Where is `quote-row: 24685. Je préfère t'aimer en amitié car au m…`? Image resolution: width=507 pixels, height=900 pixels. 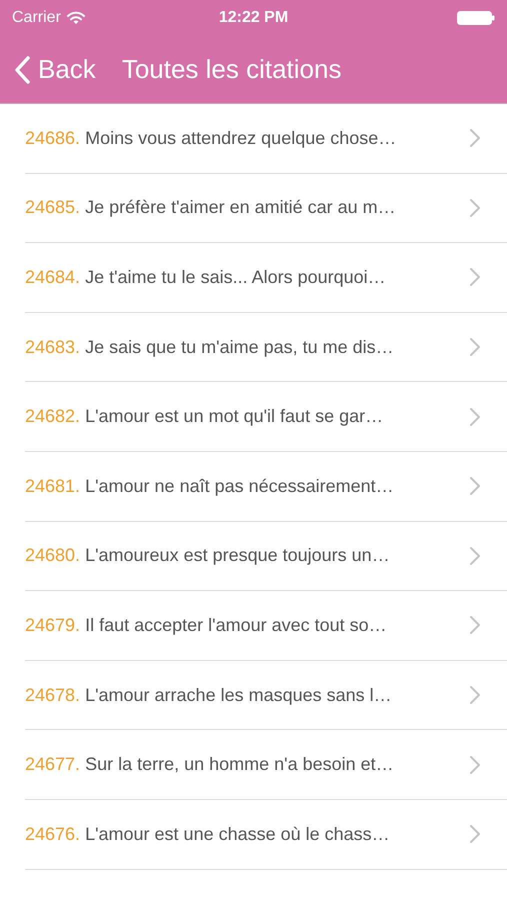 quote-row: 24685. Je préfère t'aimer en amitié car au m… is located at coordinates (266, 209).